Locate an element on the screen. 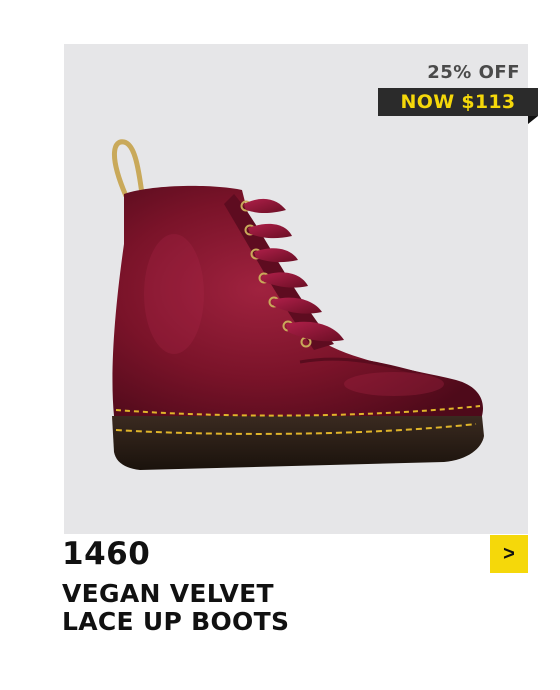  view-product-button: > is located at coordinates (509, 554).